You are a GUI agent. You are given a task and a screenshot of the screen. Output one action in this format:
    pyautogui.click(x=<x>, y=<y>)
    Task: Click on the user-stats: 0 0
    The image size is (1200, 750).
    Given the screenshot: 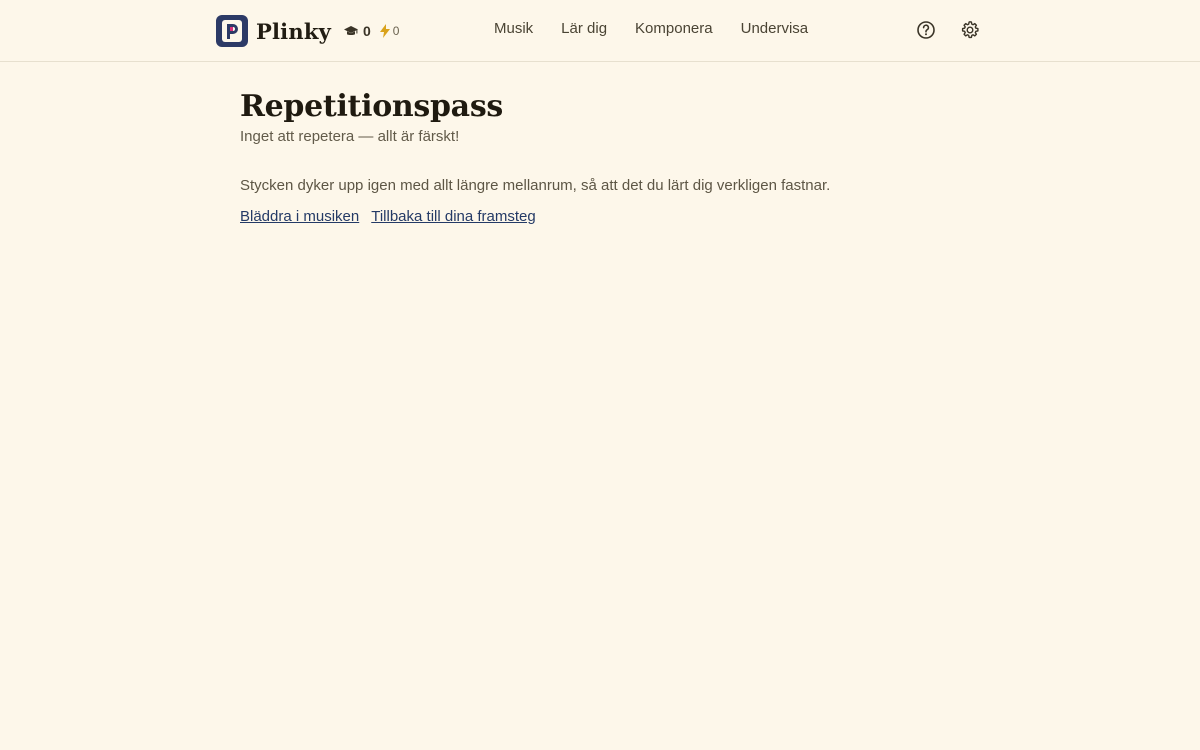 What is the action you would take?
    pyautogui.click(x=371, y=31)
    